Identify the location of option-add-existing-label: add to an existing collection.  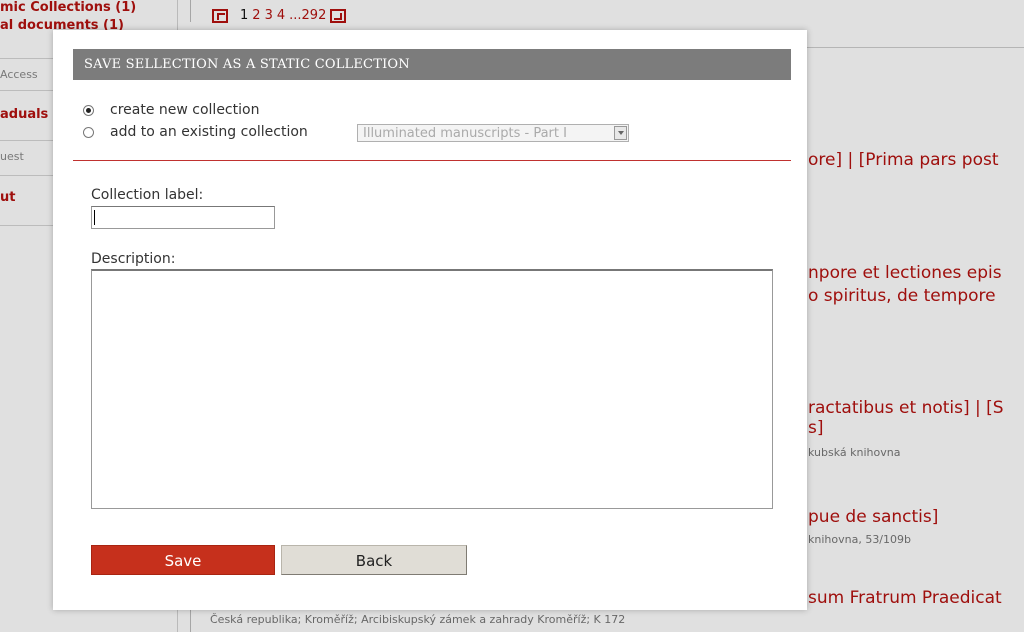
(209, 132).